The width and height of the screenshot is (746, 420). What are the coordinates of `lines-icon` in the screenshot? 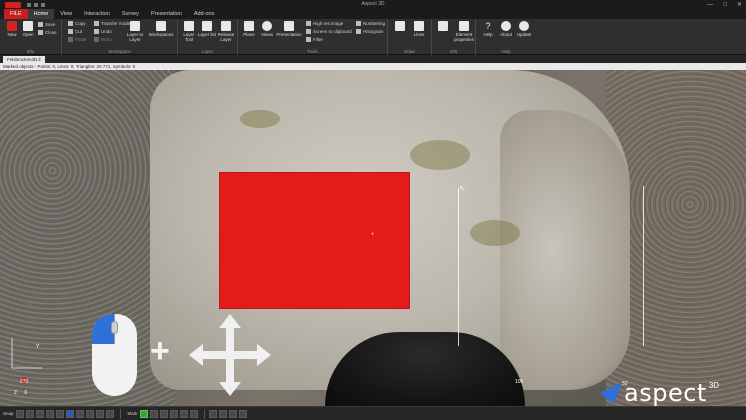 It's located at (419, 26).